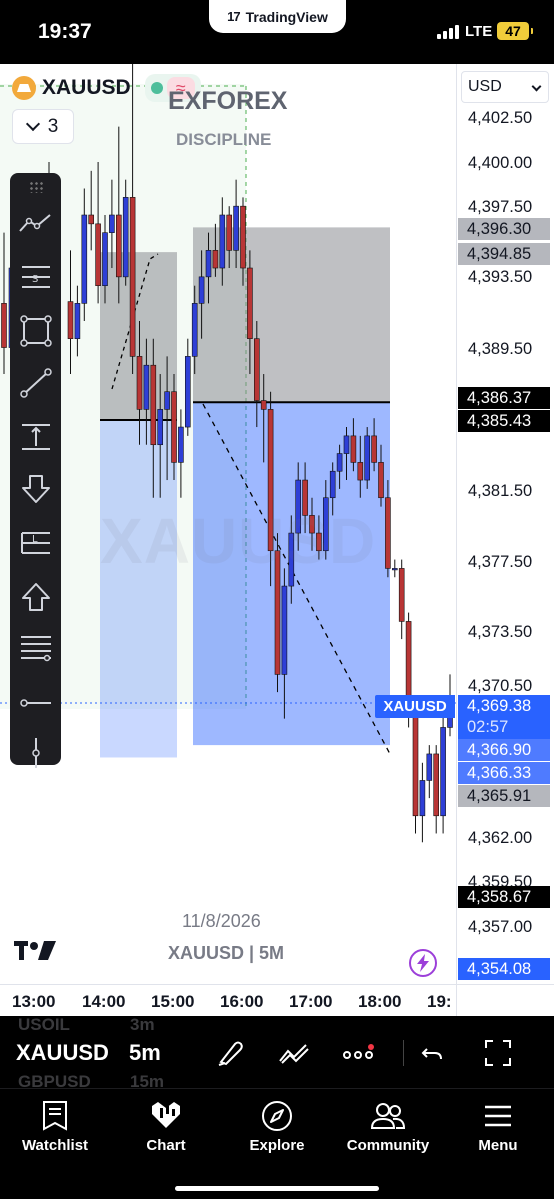 This screenshot has width=554, height=1199. I want to click on tab-community: Community, so click(388, 1125).